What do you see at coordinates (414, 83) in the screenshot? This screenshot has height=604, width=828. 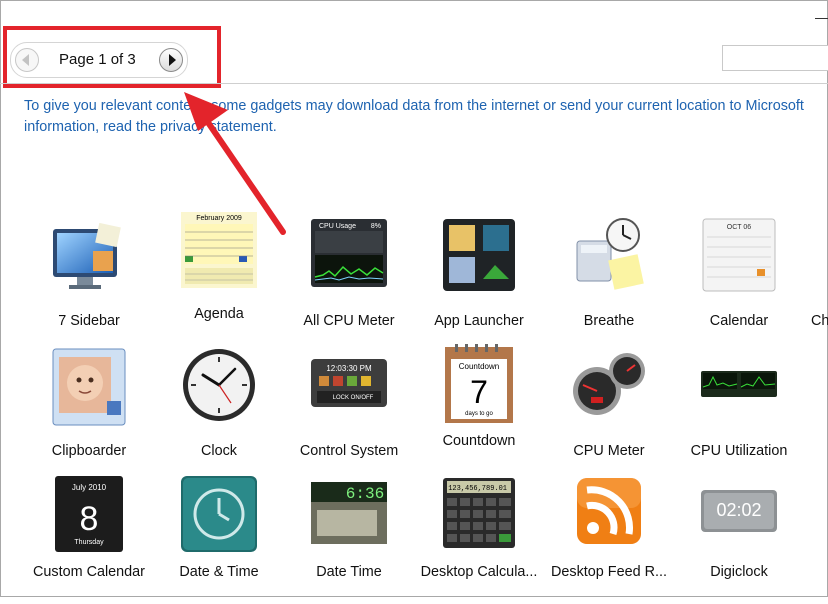 I see `header-divider` at bounding box center [414, 83].